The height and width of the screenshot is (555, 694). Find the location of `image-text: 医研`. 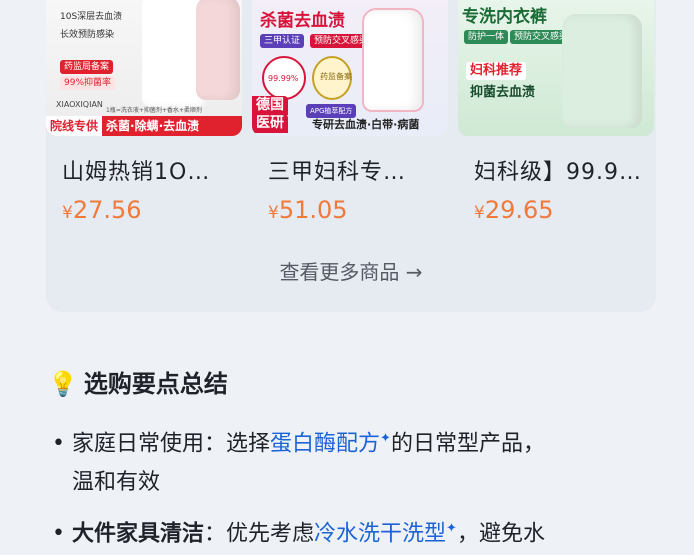

image-text: 医研 is located at coordinates (270, 123).